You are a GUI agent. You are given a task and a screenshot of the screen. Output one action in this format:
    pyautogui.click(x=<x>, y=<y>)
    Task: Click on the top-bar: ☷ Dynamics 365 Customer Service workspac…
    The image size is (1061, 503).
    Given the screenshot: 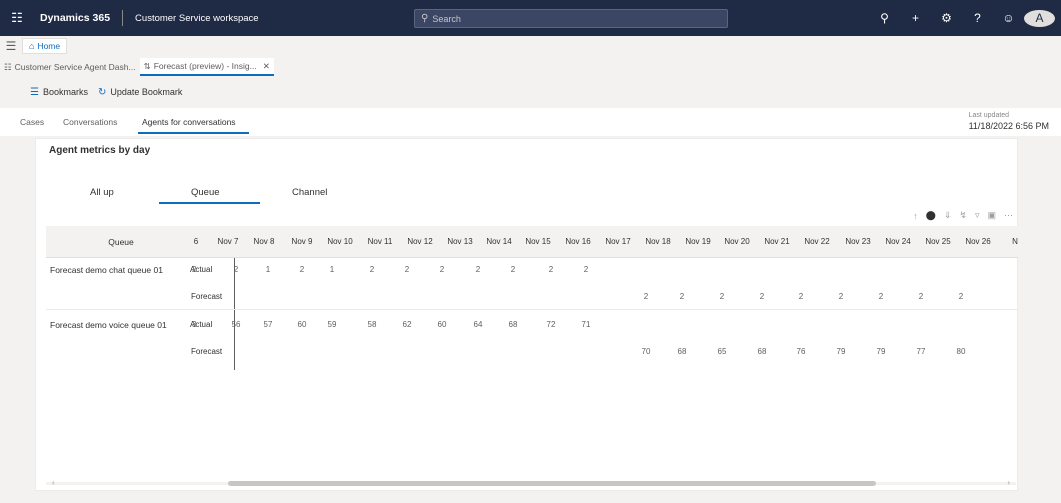 What is the action you would take?
    pyautogui.click(x=530, y=18)
    